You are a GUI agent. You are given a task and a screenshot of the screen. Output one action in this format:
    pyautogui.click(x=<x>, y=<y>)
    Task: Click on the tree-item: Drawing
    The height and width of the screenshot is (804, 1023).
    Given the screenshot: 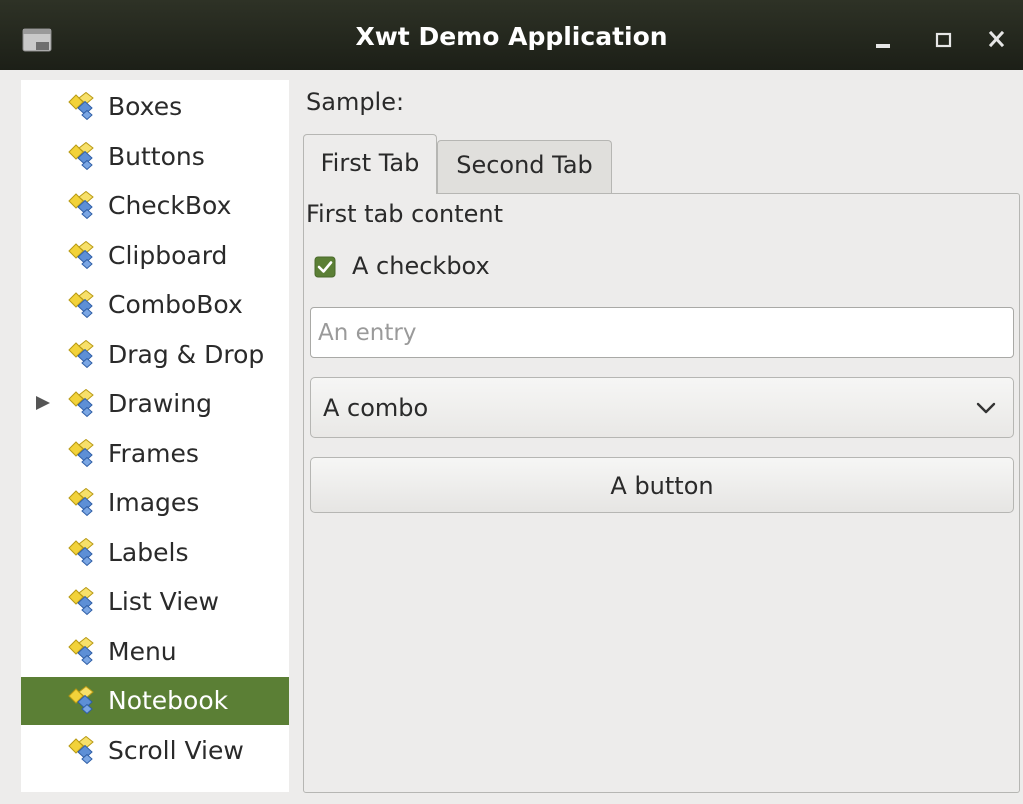 What is the action you would take?
    pyautogui.click(x=155, y=404)
    